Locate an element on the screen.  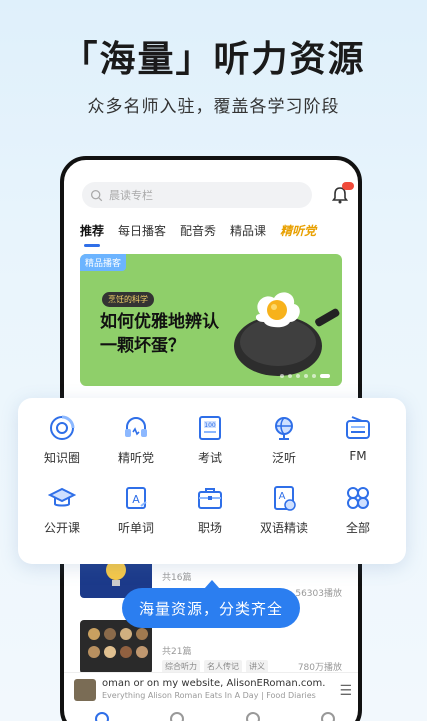
exam-icon: 100 is located at coordinates (210, 428).